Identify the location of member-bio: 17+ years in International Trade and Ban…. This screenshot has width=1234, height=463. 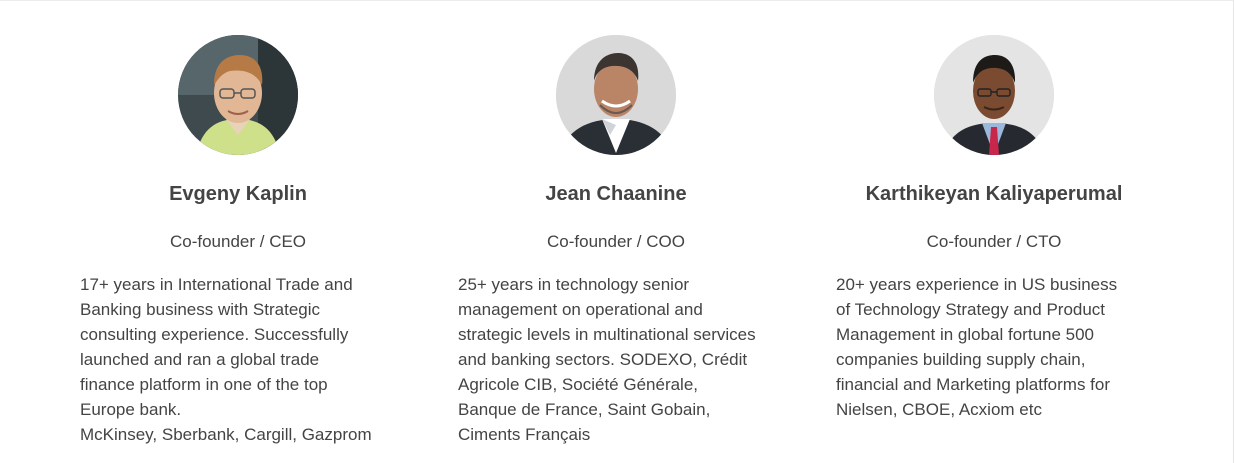
(243, 359).